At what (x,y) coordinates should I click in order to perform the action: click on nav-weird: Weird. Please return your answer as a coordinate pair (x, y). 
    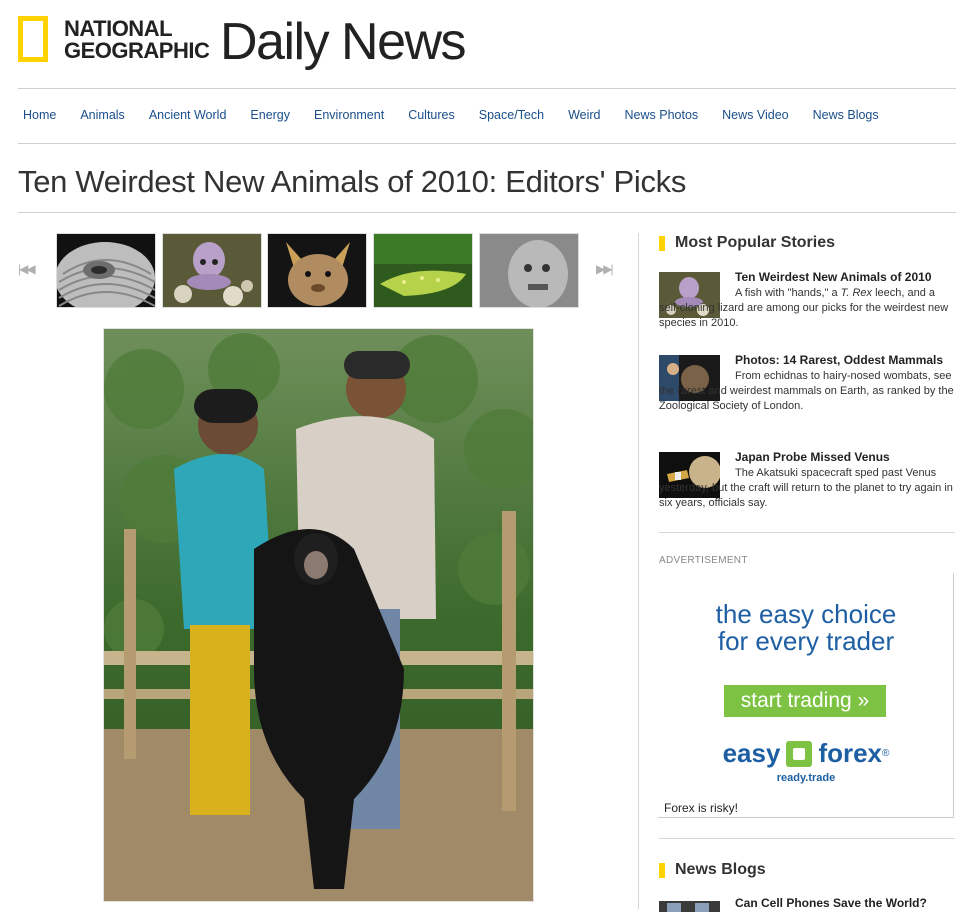
    Looking at the image, I should click on (586, 115).